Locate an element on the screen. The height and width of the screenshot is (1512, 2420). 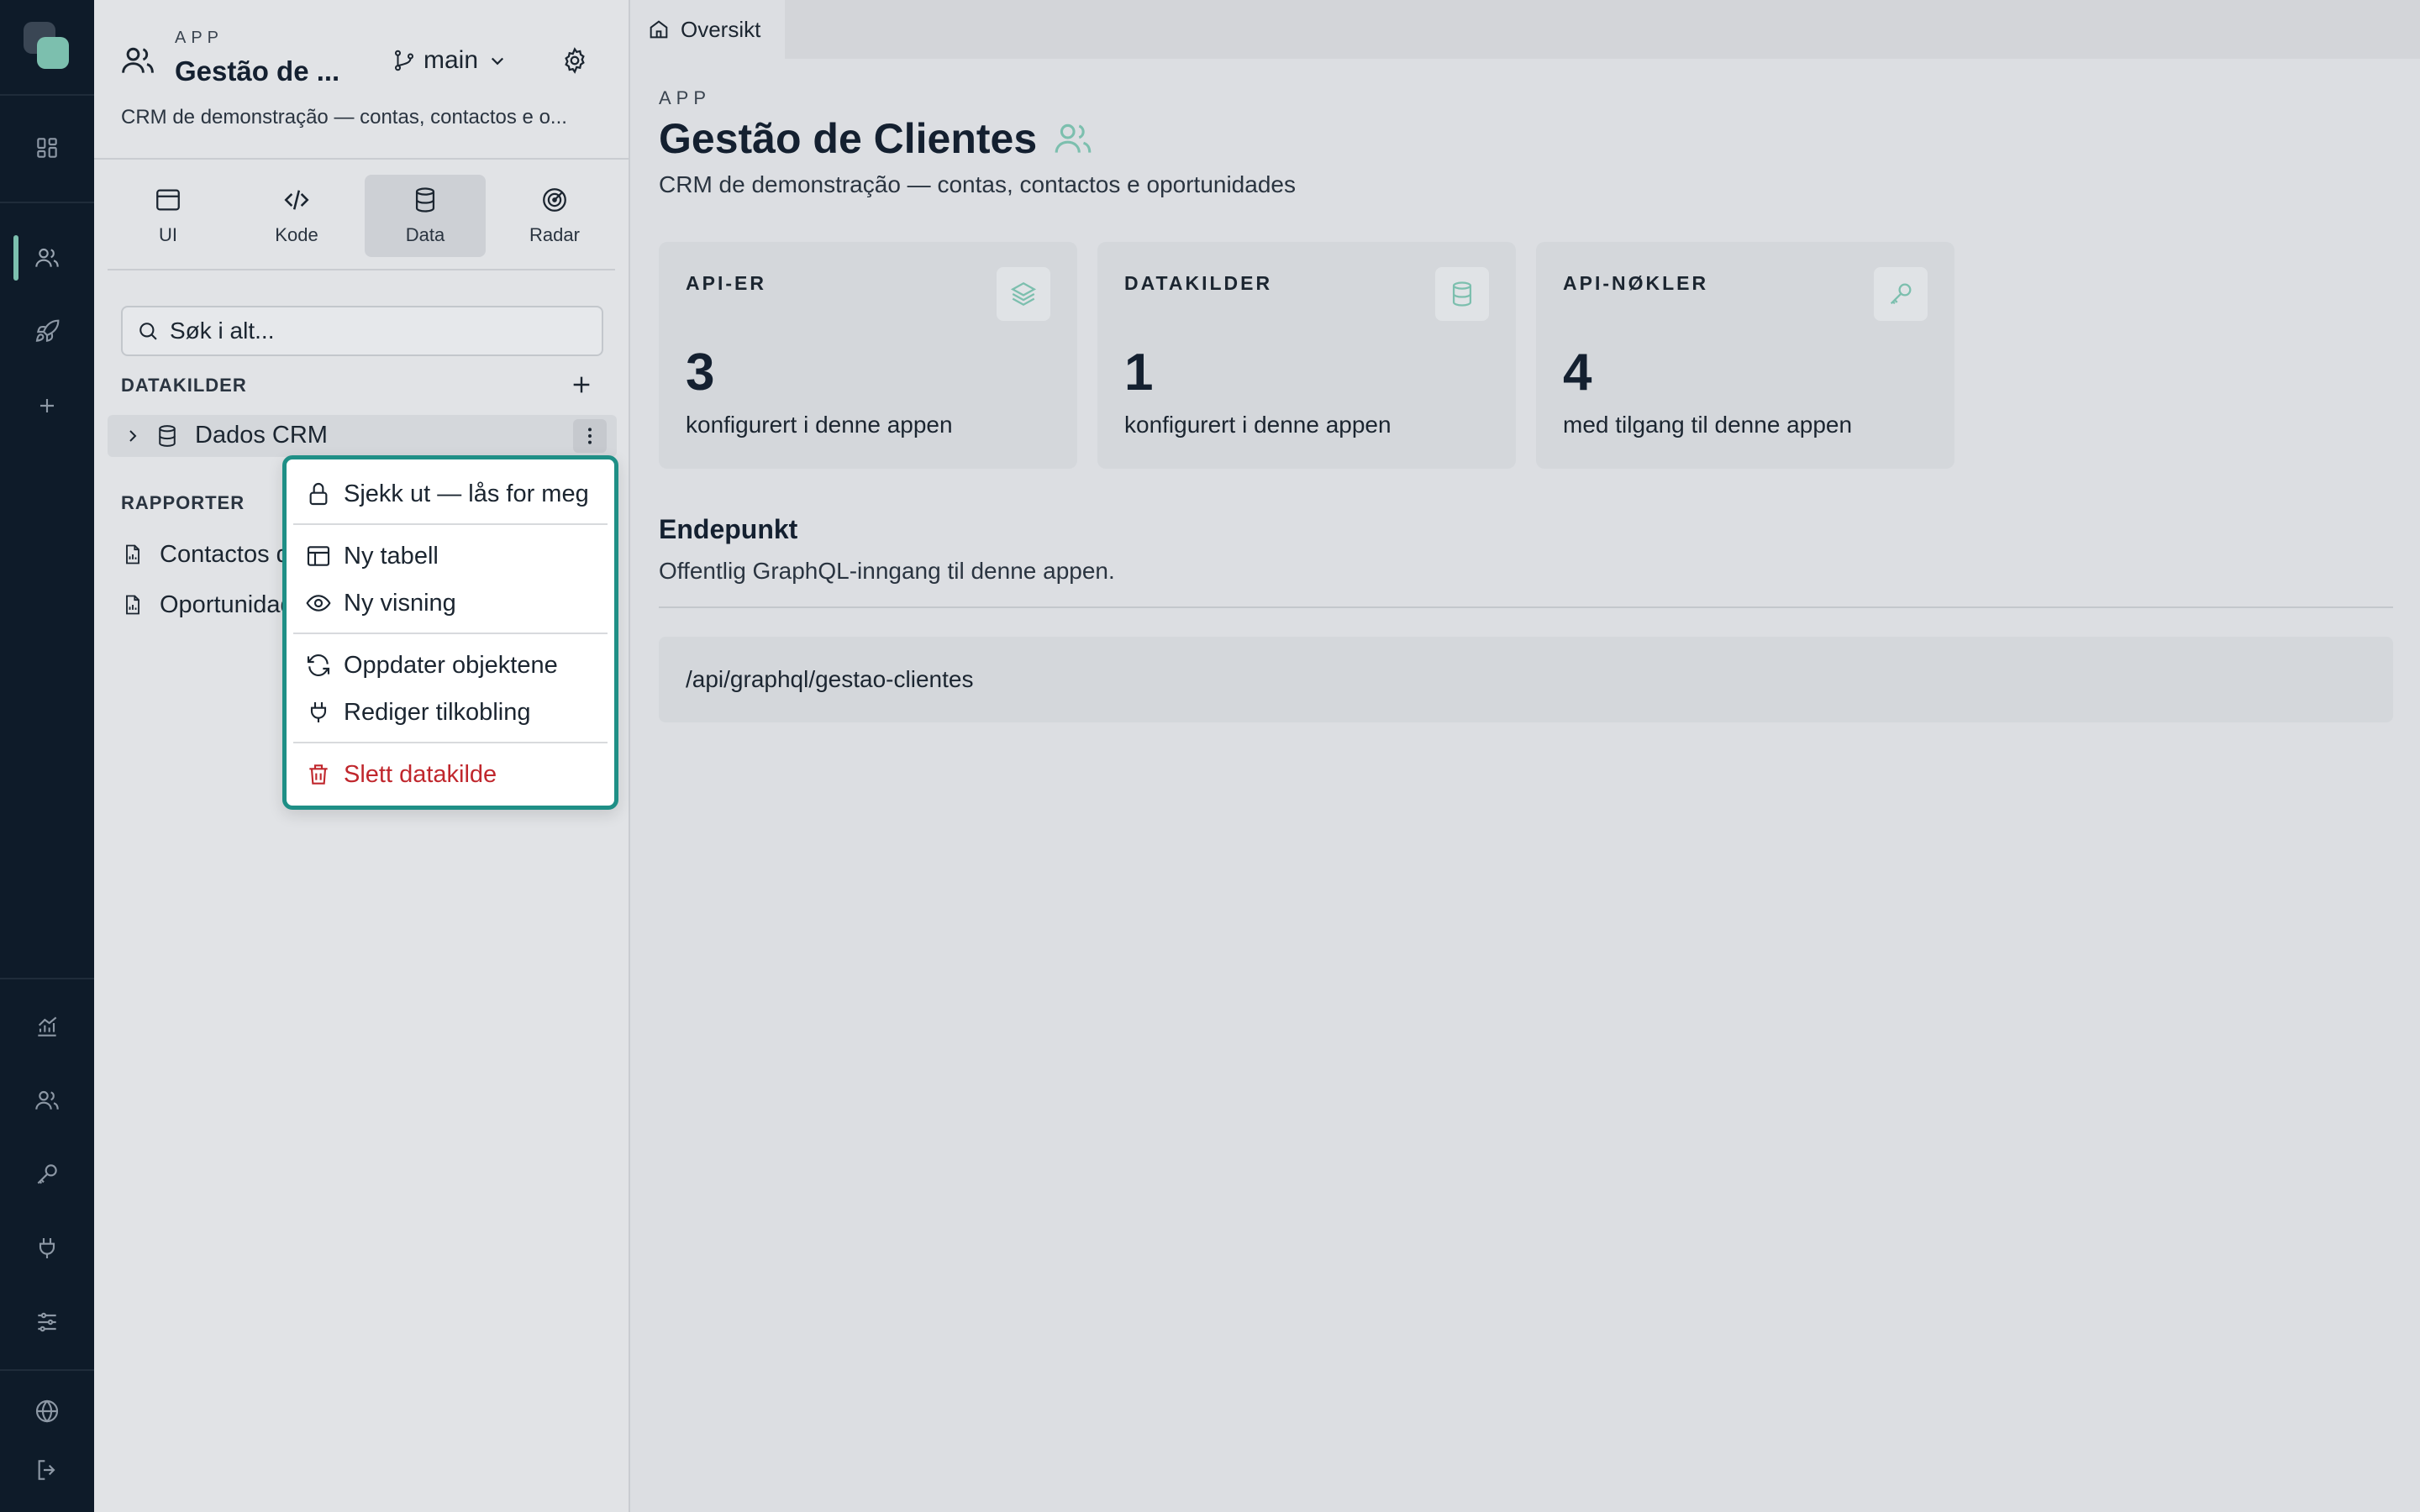
datasource-name: Dados CRM is located at coordinates (261, 435).